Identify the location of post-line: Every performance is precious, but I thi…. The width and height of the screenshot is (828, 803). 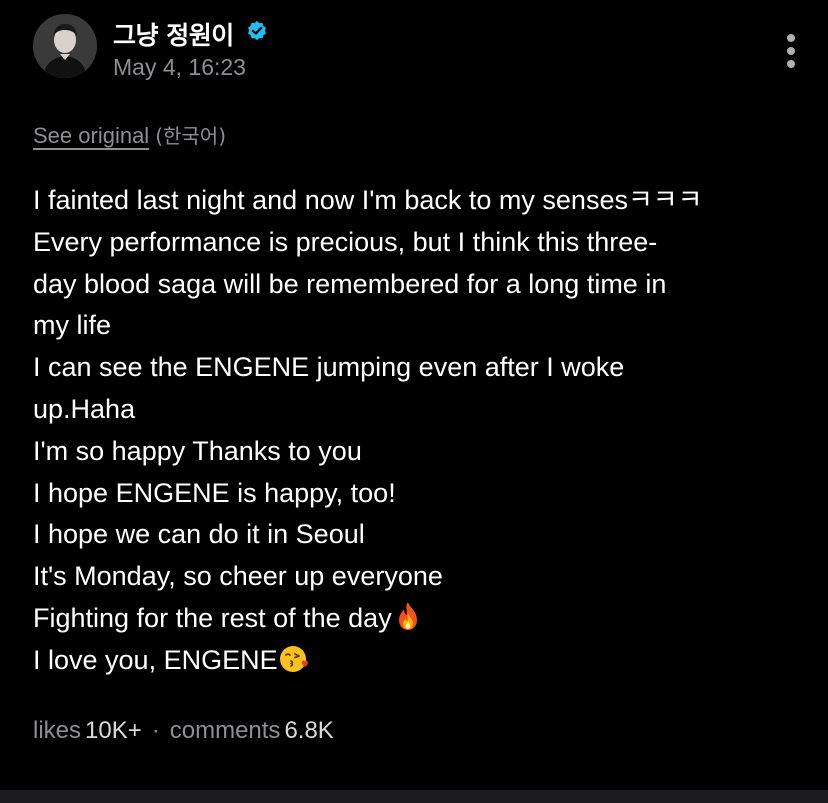
(345, 241).